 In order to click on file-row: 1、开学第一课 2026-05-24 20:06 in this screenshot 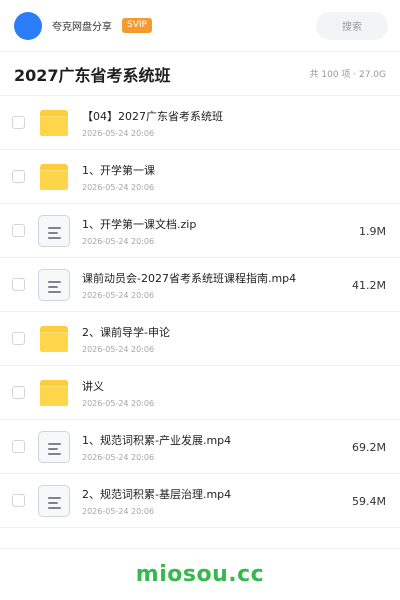, I will do `click(200, 177)`.